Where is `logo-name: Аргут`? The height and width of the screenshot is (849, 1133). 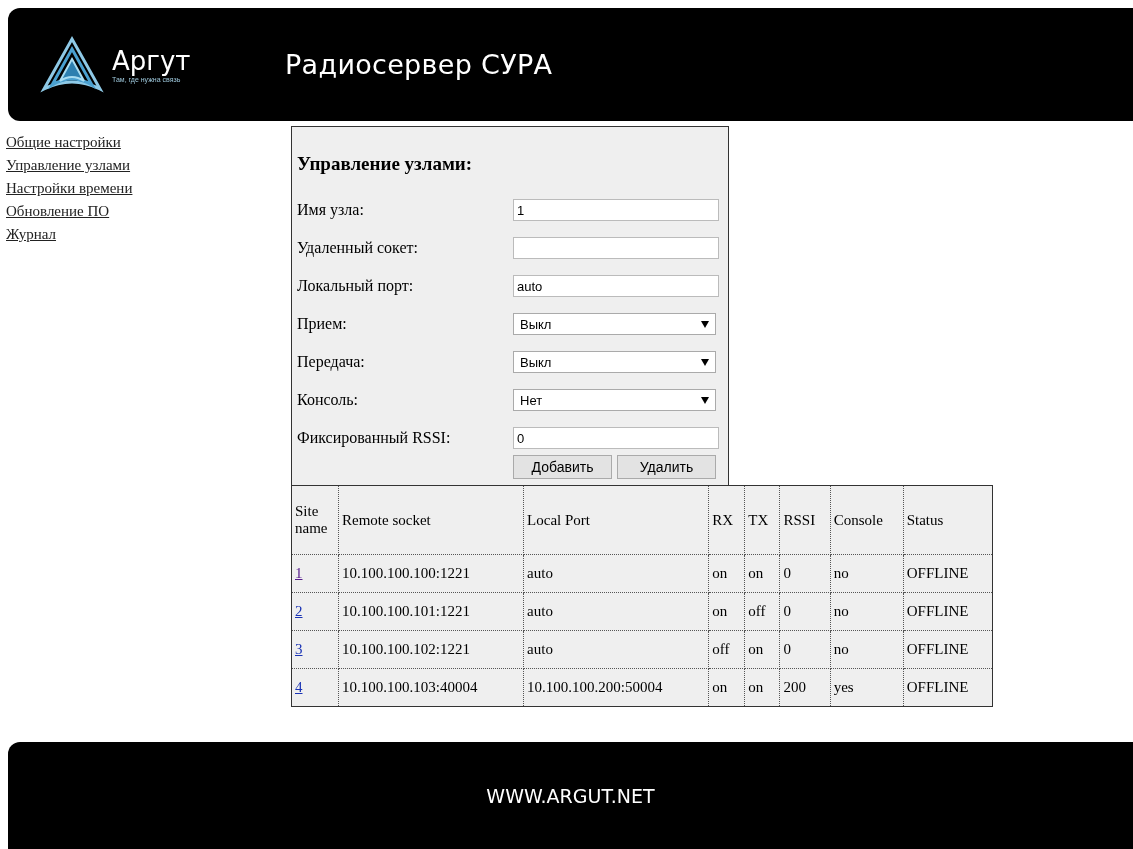
logo-name: Аргут is located at coordinates (151, 61).